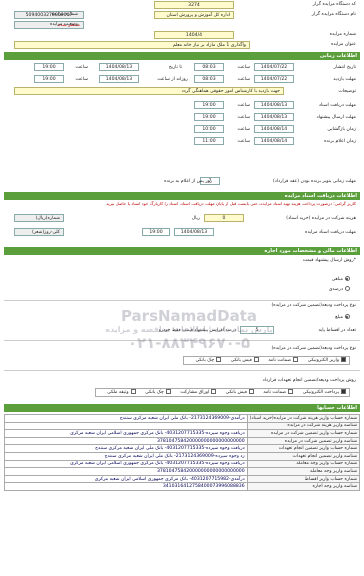 Image resolution: width=364 pixels, height=576 pixels. I want to click on option-percent-radio, so click(347, 288).